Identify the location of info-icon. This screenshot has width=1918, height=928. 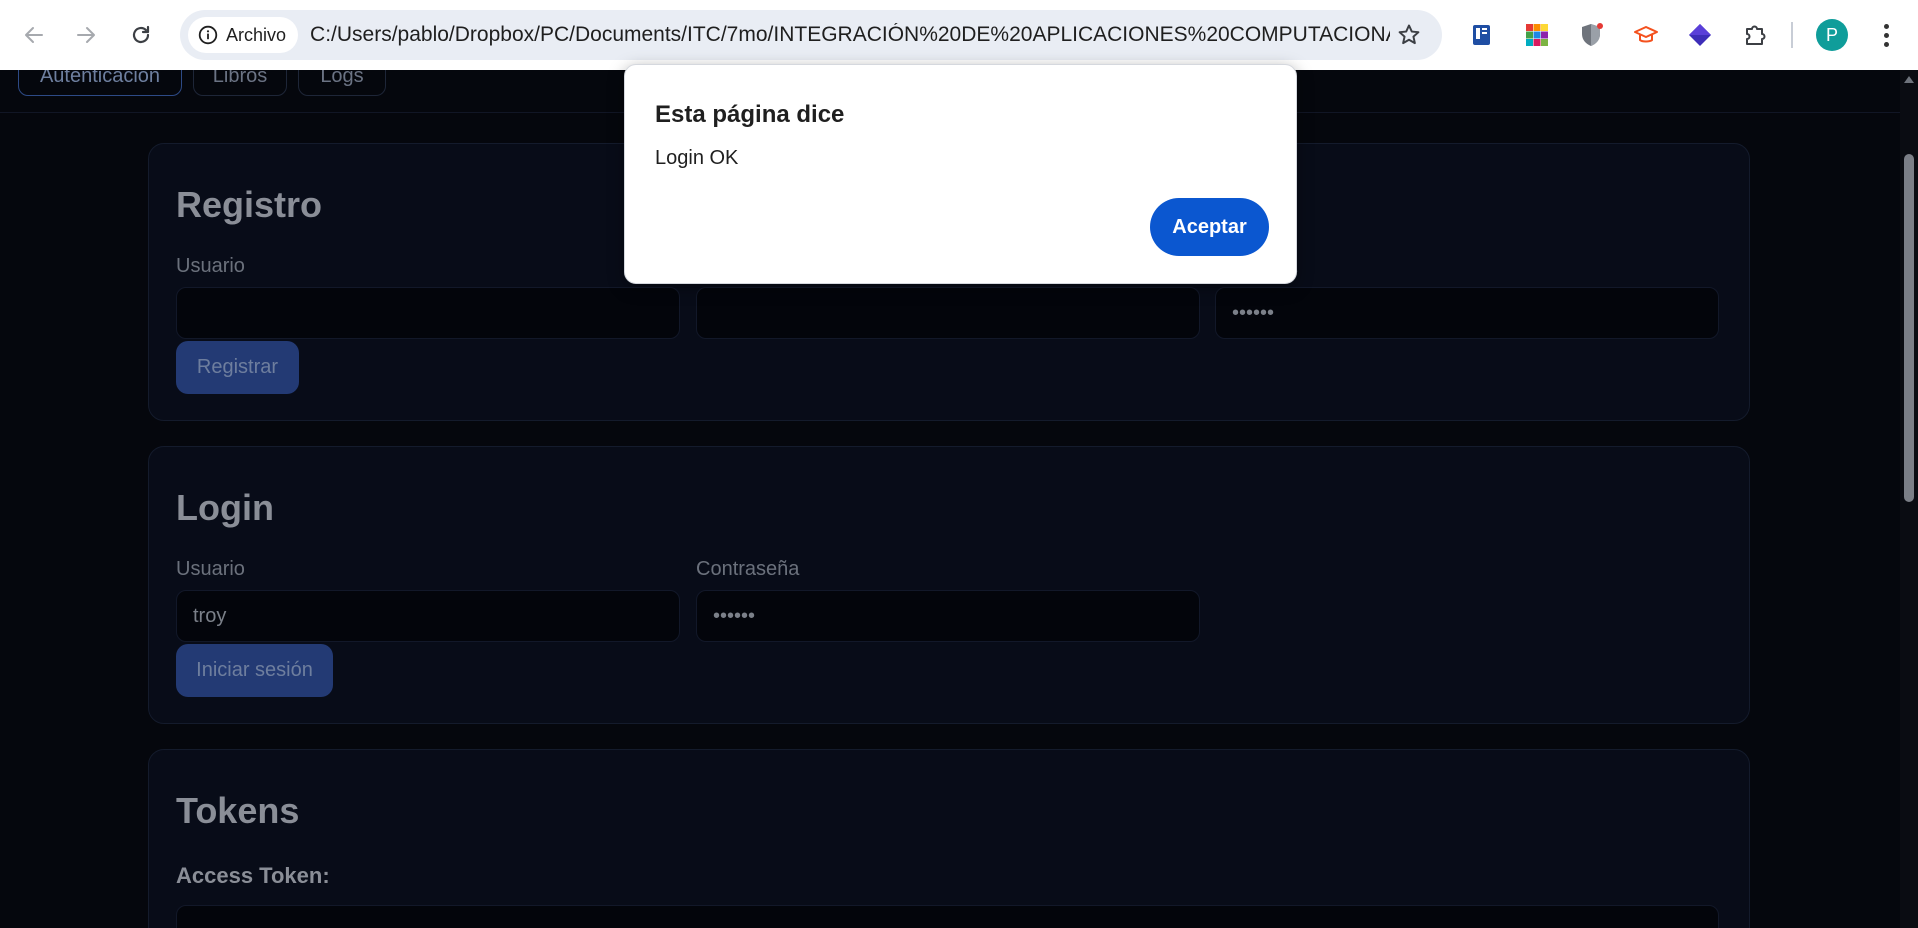
(208, 35).